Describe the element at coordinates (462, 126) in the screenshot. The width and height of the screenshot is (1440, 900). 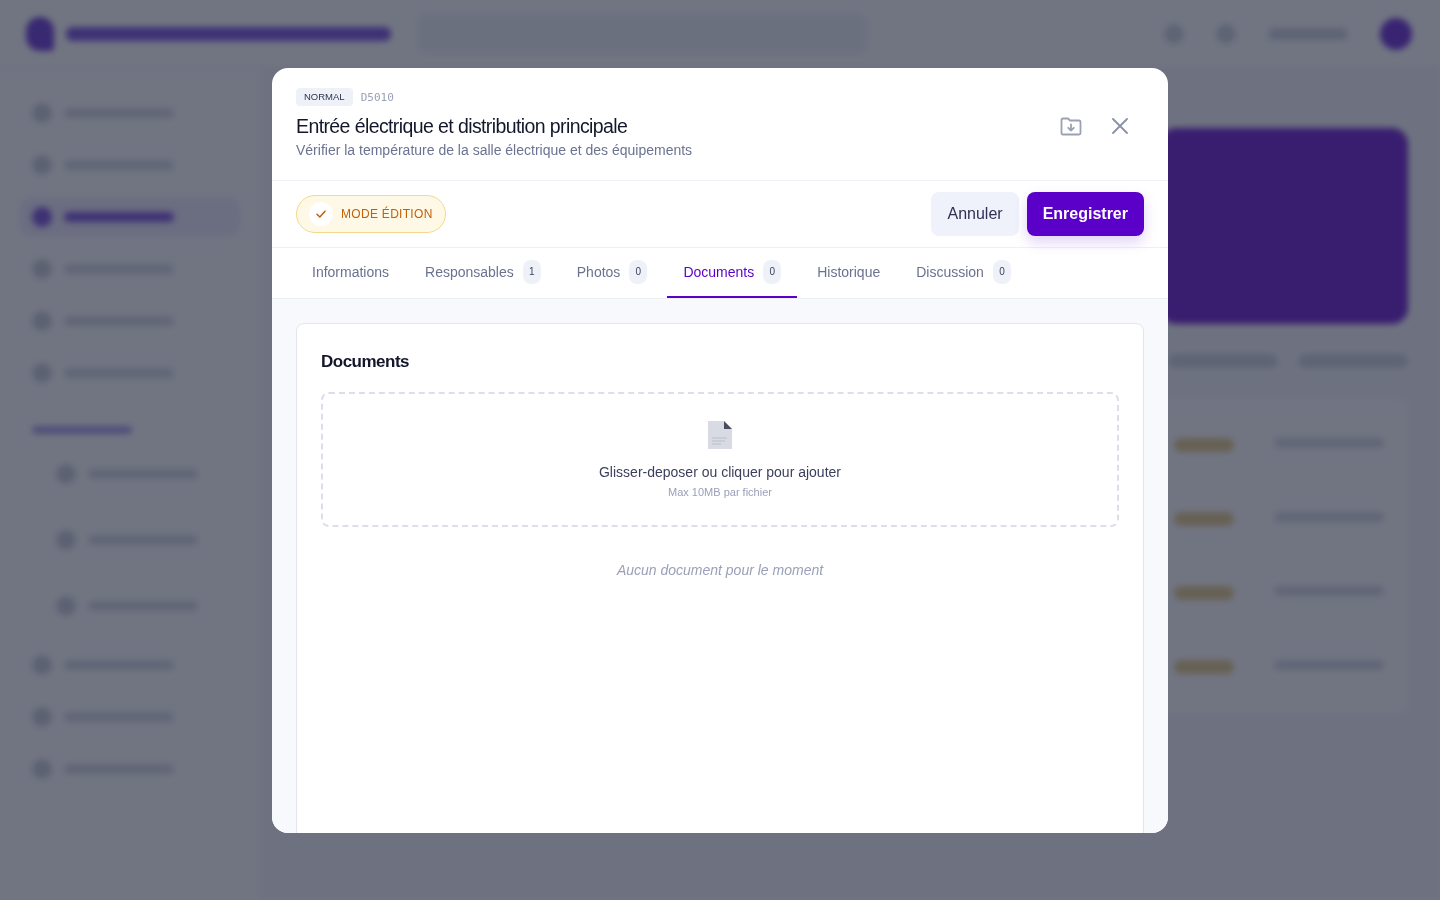
I see `modal-title: Entrée électrique et distribution principale` at that location.